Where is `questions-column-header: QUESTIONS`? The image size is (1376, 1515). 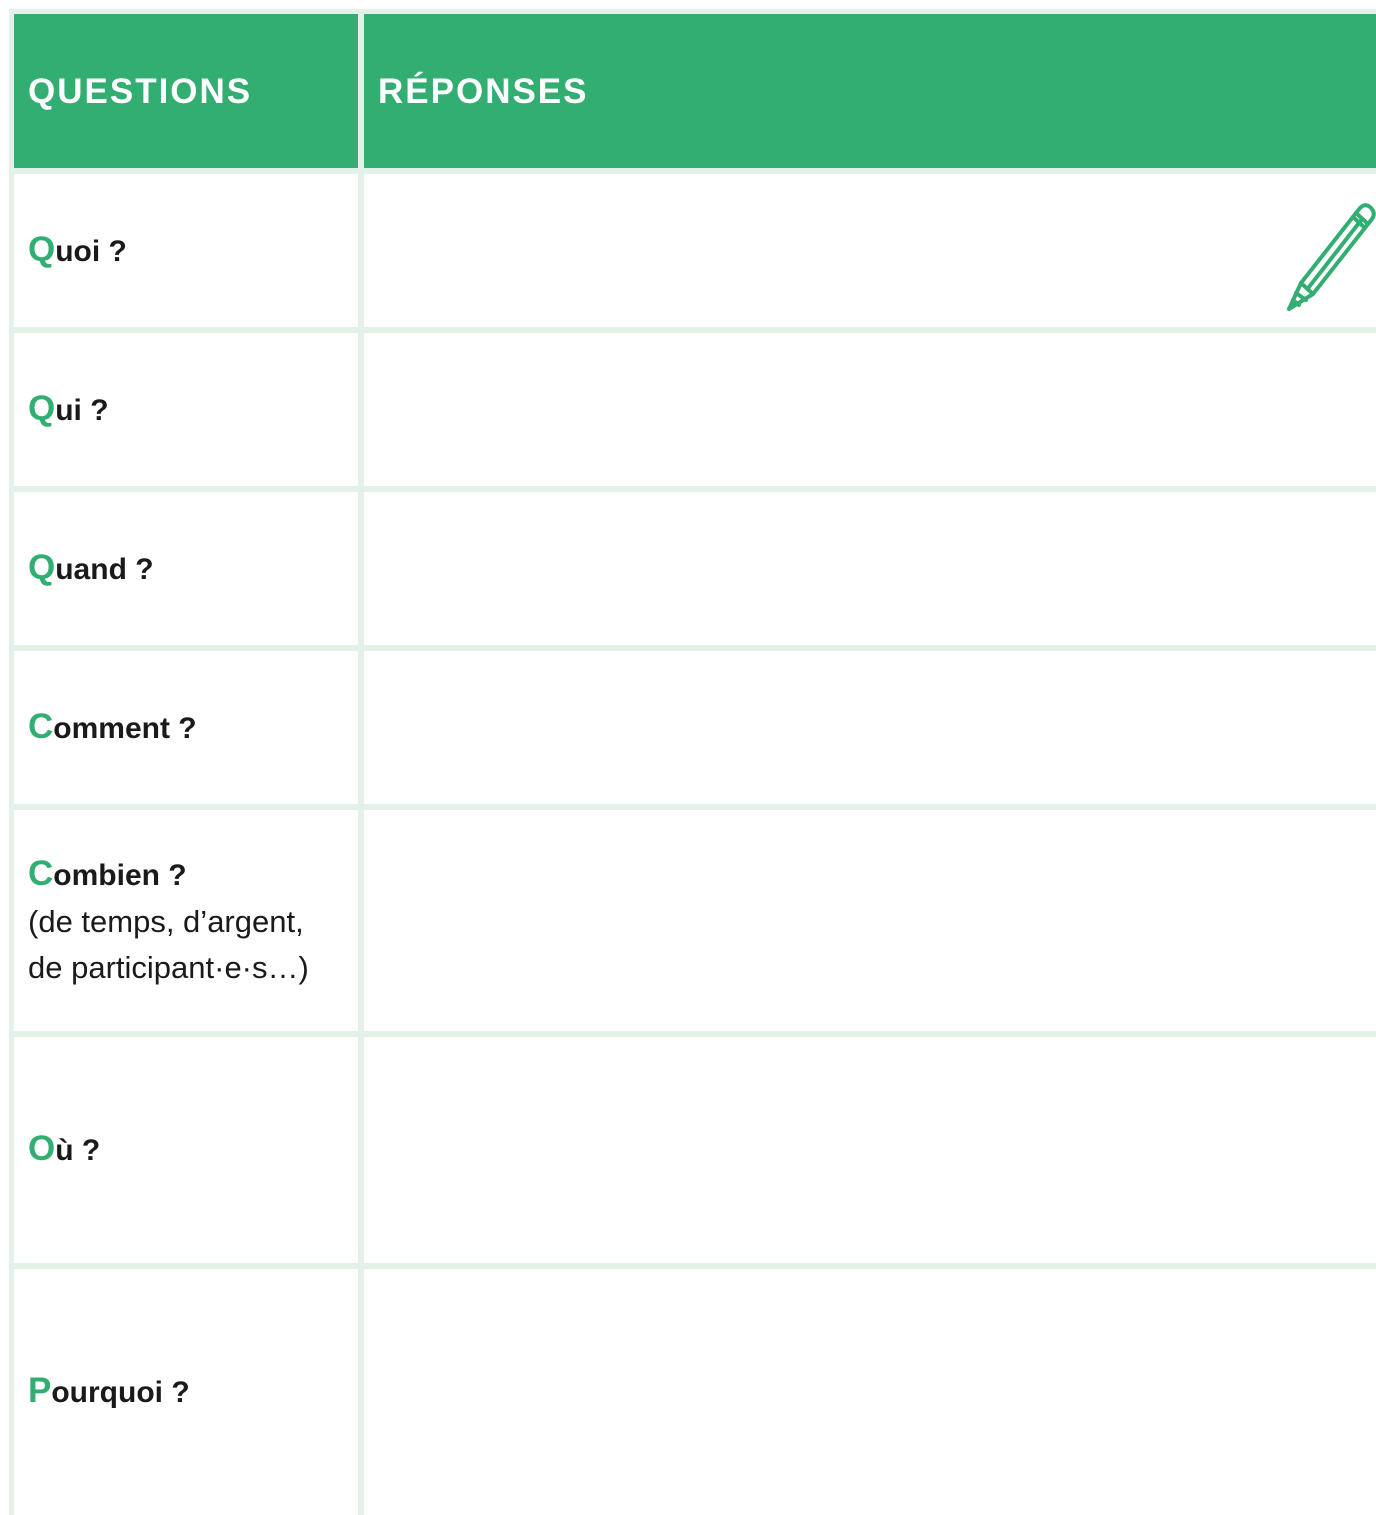 questions-column-header: QUESTIONS is located at coordinates (186, 91).